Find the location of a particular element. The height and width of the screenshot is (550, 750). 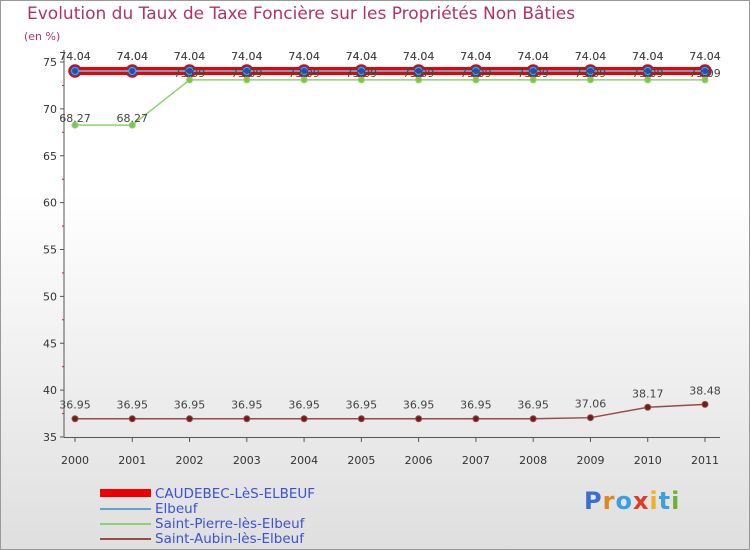

y-tick-label: 60 is located at coordinates (50, 203).